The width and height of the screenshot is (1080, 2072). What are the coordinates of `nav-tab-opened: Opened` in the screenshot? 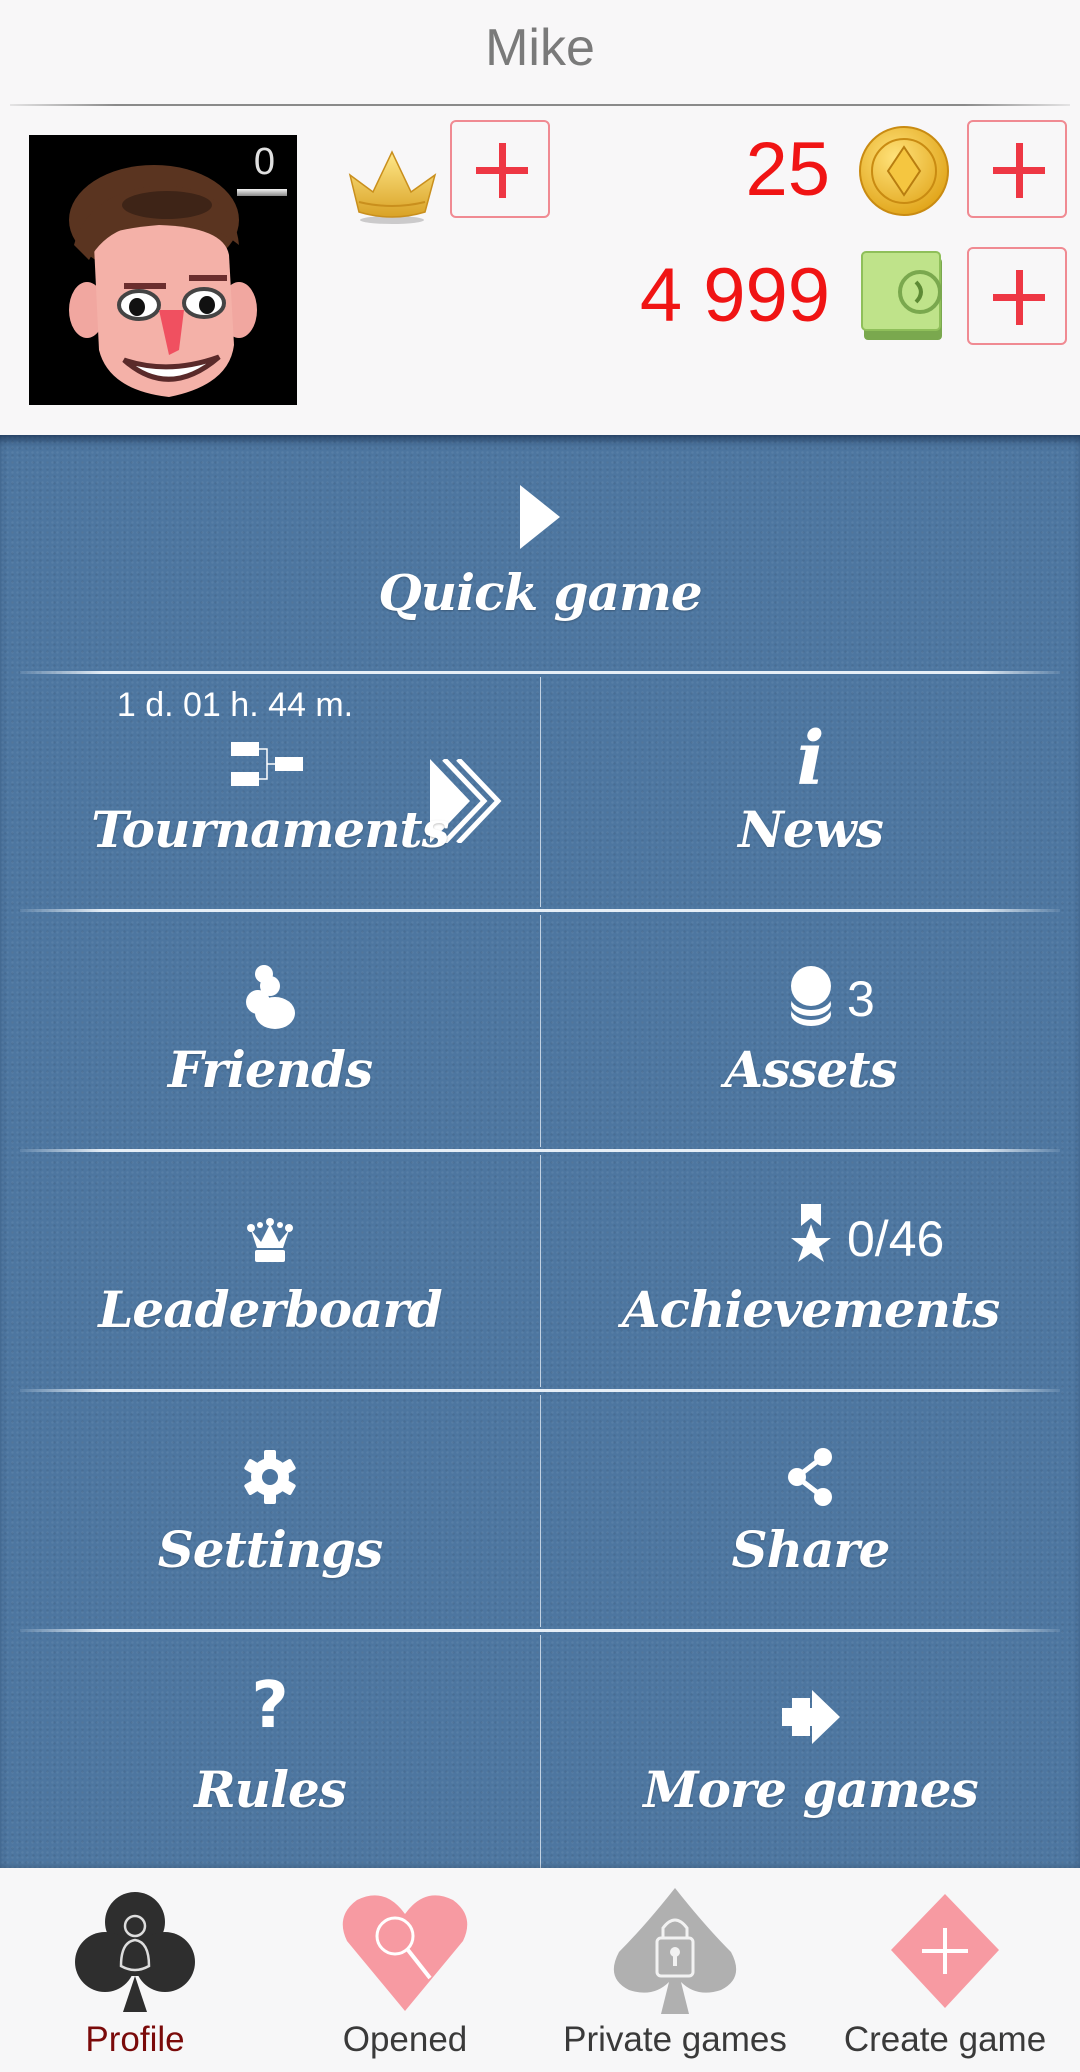 It's located at (405, 1970).